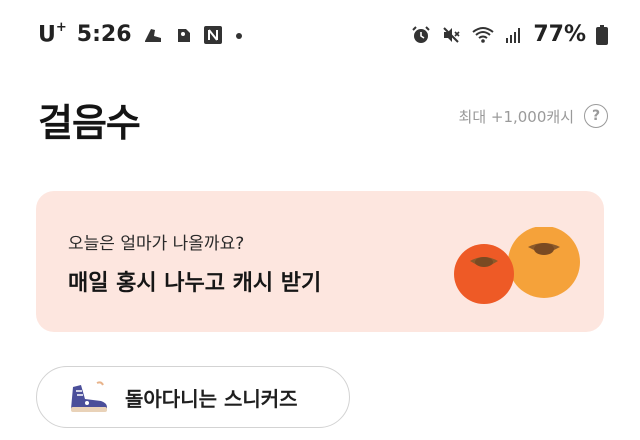  I want to click on battery-icon, so click(602, 34).